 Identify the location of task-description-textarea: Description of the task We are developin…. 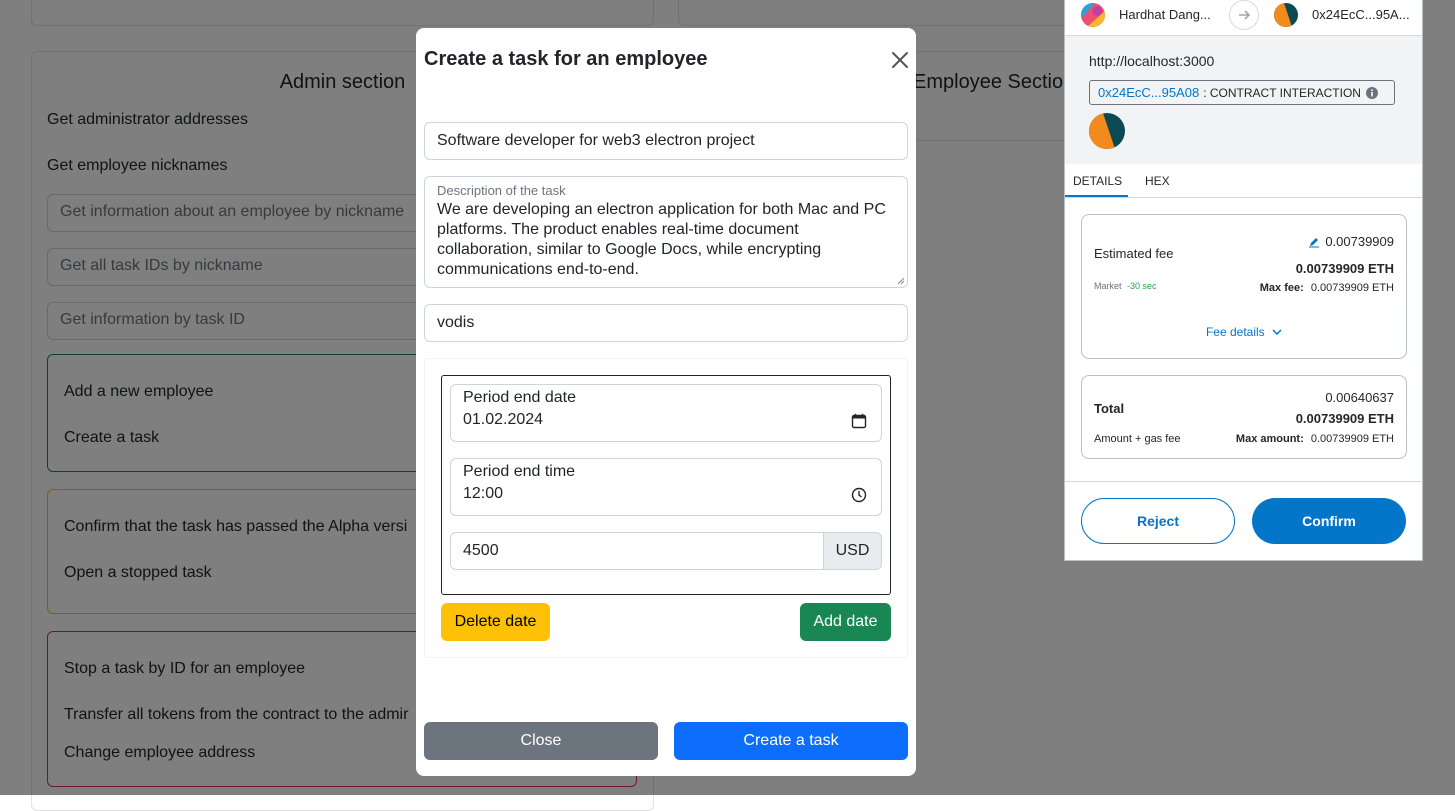
(666, 232).